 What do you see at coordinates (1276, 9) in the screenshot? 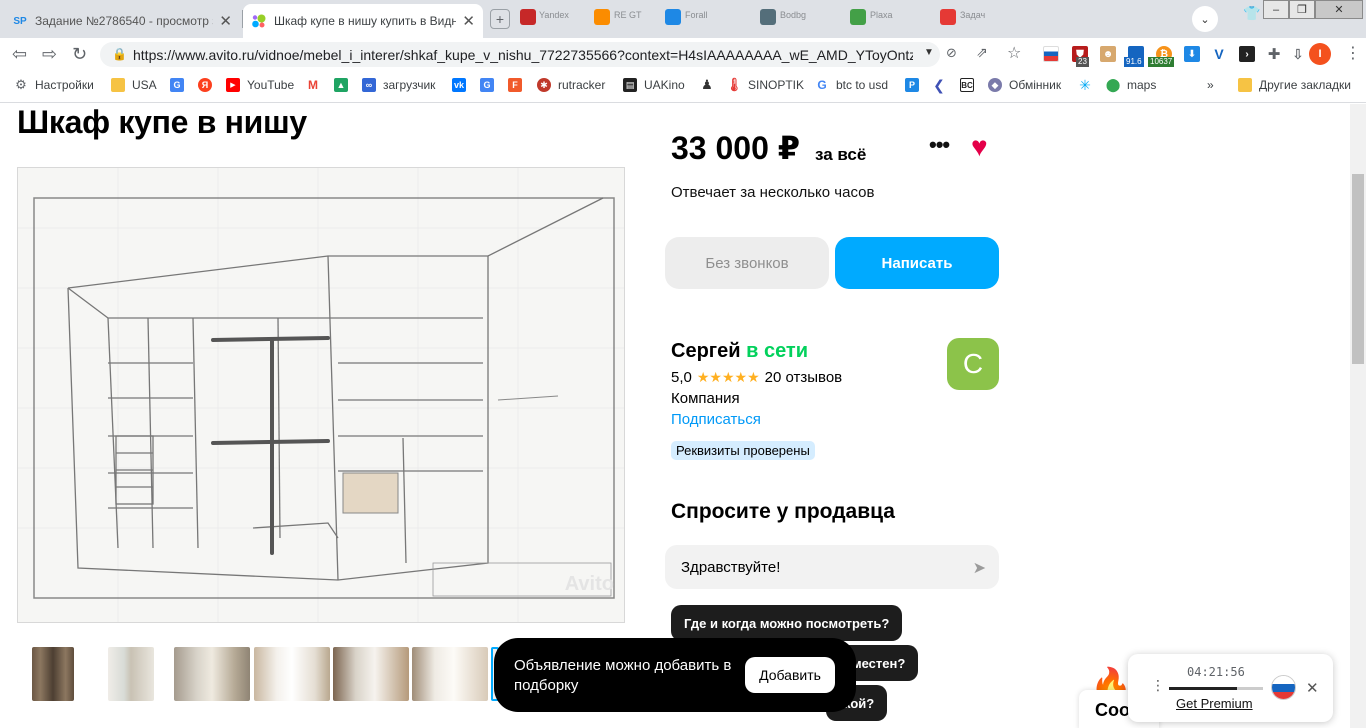
I see `minimize-button: –` at bounding box center [1276, 9].